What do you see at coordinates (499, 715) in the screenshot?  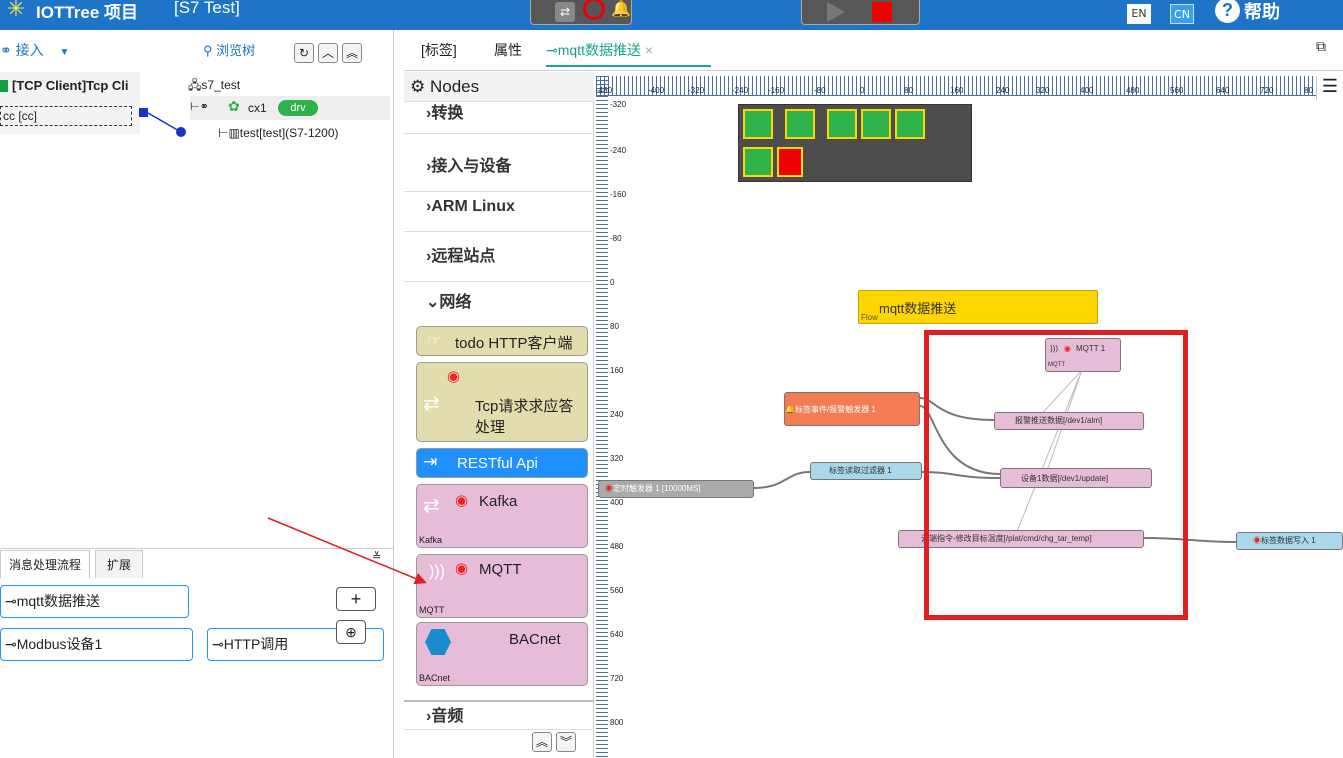 I see `cat-audio: ›音频` at bounding box center [499, 715].